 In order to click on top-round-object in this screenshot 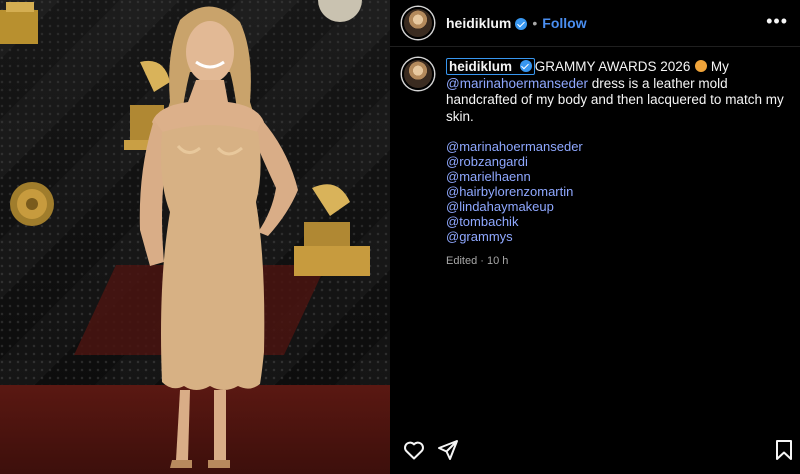, I will do `click(340, 11)`.